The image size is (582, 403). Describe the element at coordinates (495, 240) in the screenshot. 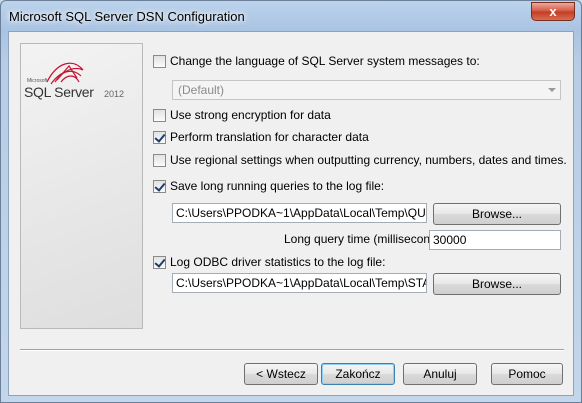

I see `query-time-input: 30000` at that location.